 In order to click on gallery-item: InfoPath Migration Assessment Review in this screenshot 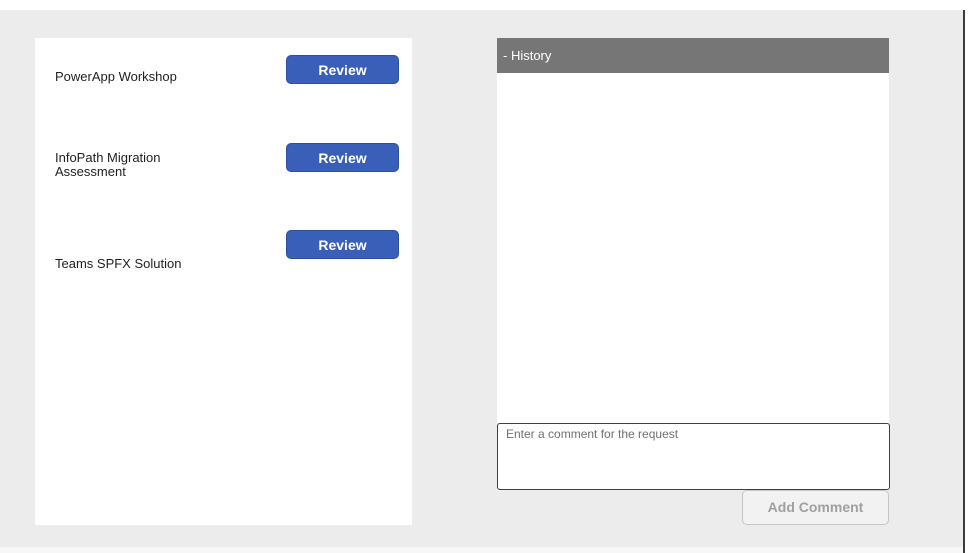, I will do `click(223, 155)`.